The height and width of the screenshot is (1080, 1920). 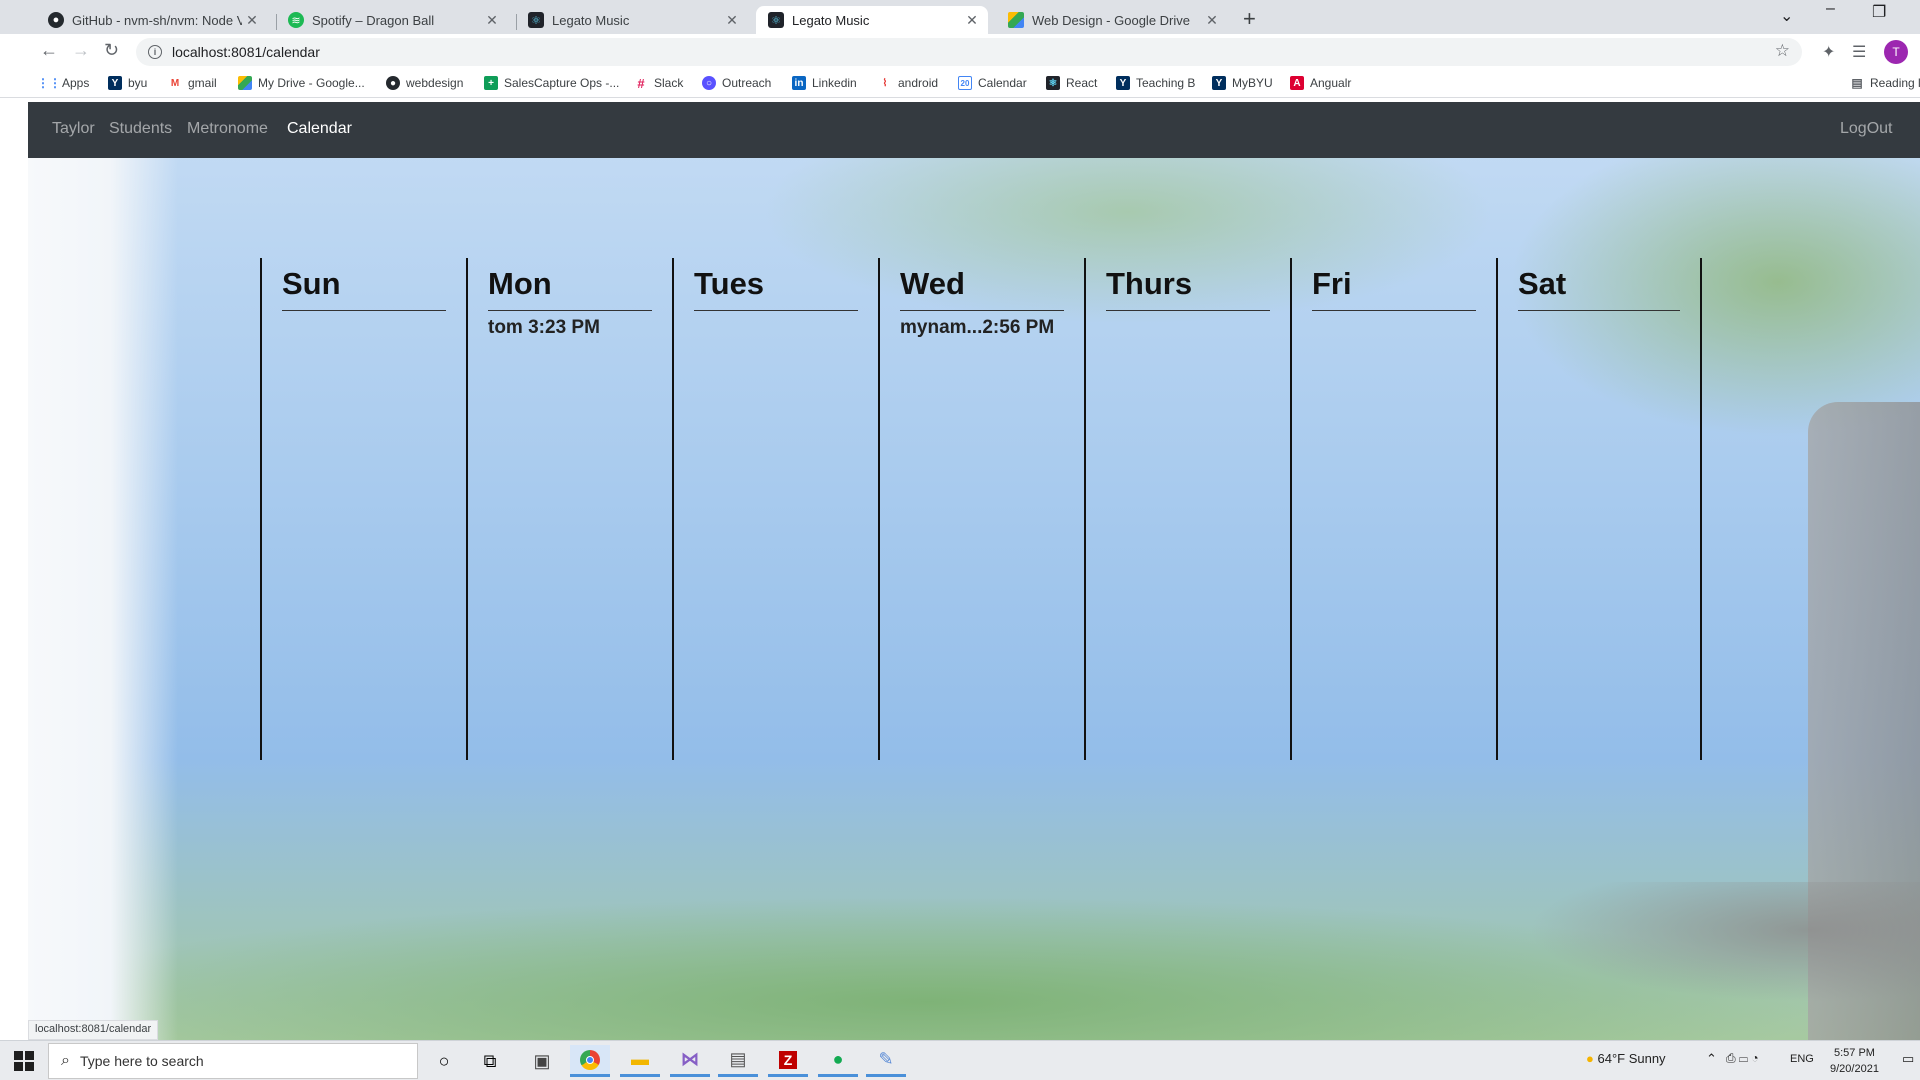 I want to click on bookmark-label: MyBYU, so click(x=1252, y=83).